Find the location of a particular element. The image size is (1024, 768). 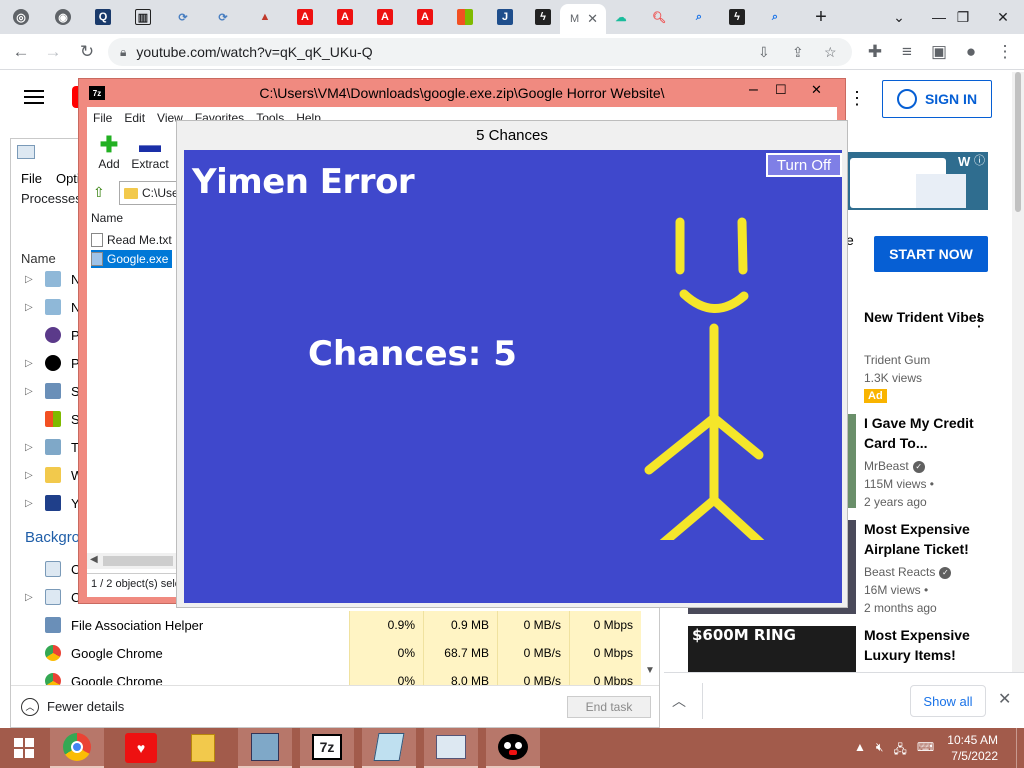

taskbar-penguin-app is located at coordinates (513, 748).